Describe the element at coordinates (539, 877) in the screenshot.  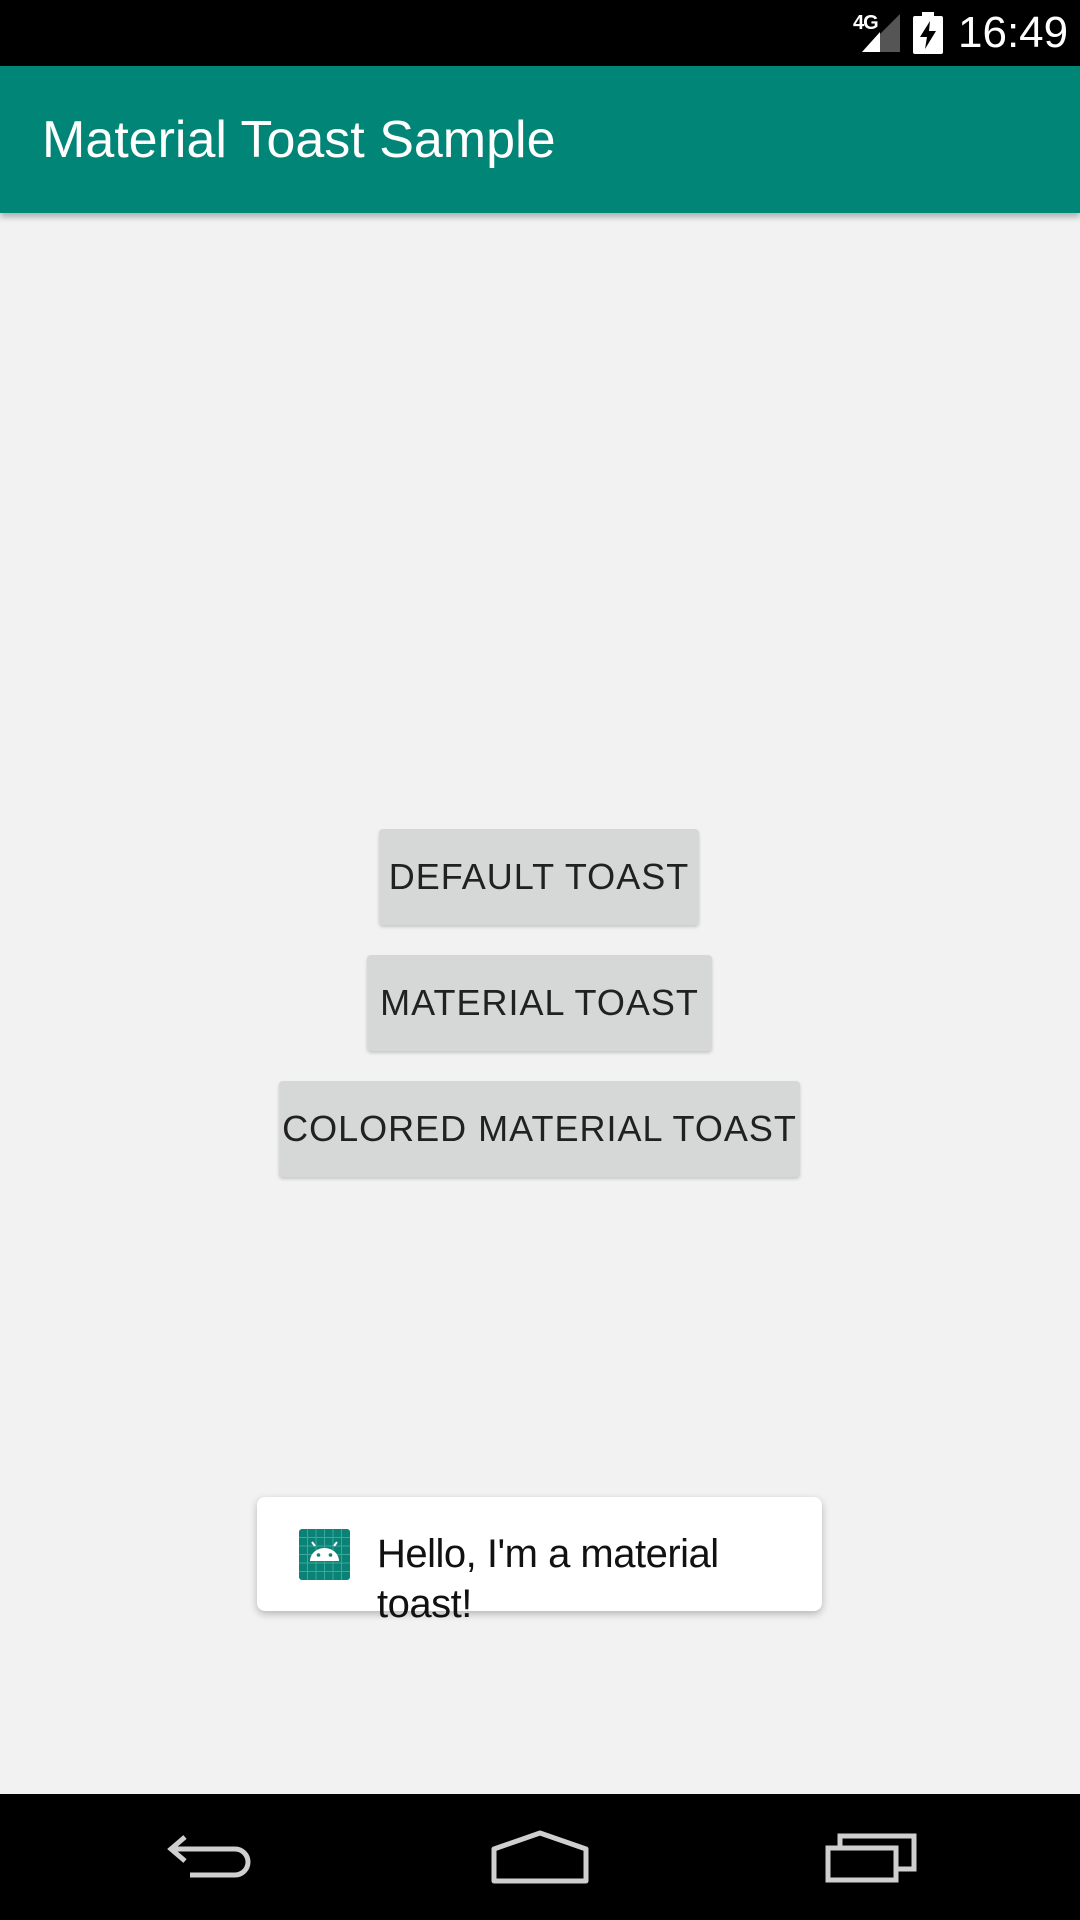
I see `default-toast-button: DEFAULT TOAST` at that location.